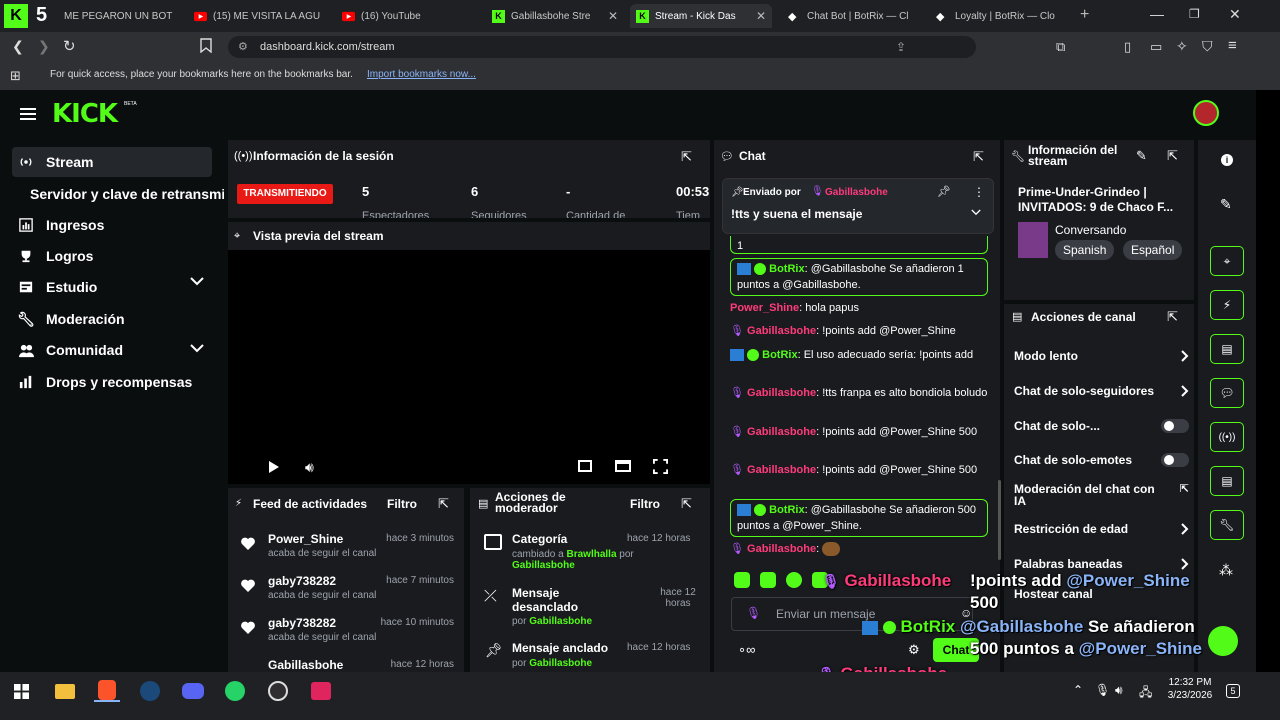 This screenshot has height=720, width=1280. I want to click on extensions-icon: ⧉, so click(1060, 47).